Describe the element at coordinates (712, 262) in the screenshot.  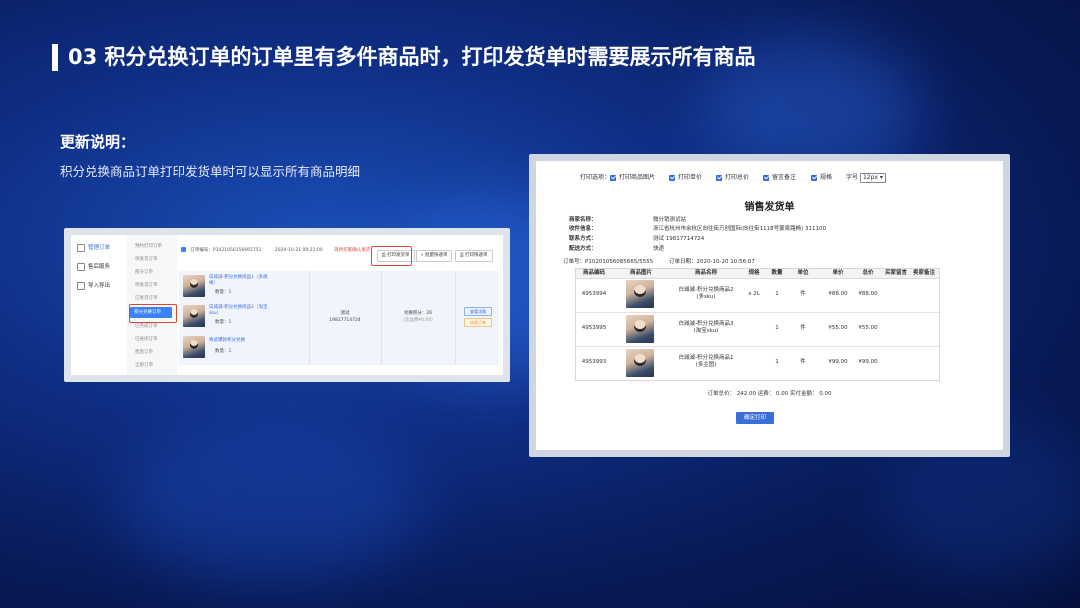
I see `order-date: 订单日期：2020-10-20 10:56:07` at that location.